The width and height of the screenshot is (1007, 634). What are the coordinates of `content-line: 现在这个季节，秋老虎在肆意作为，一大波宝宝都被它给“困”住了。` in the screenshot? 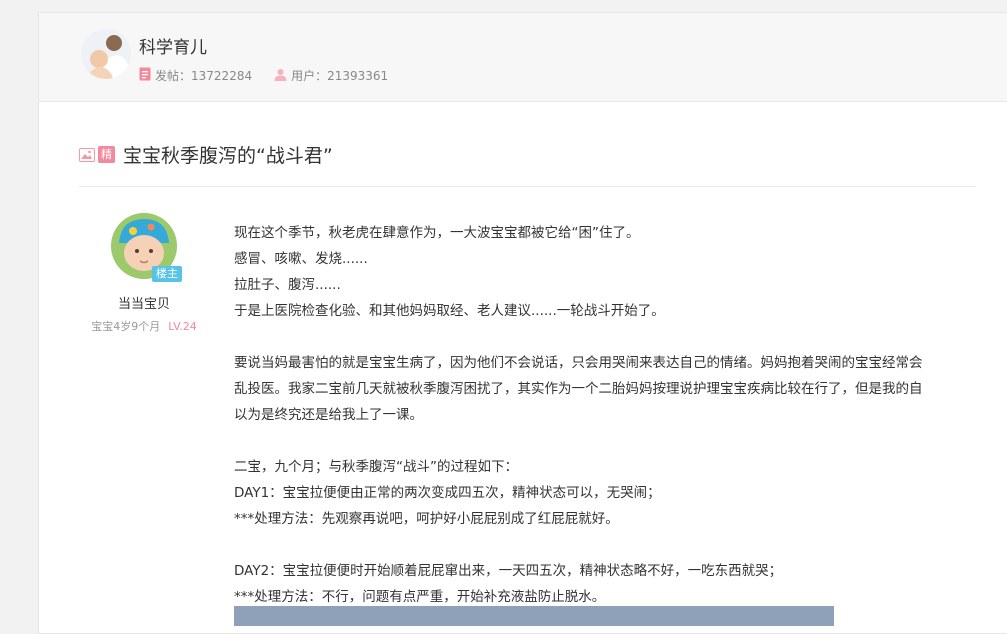 It's located at (437, 233).